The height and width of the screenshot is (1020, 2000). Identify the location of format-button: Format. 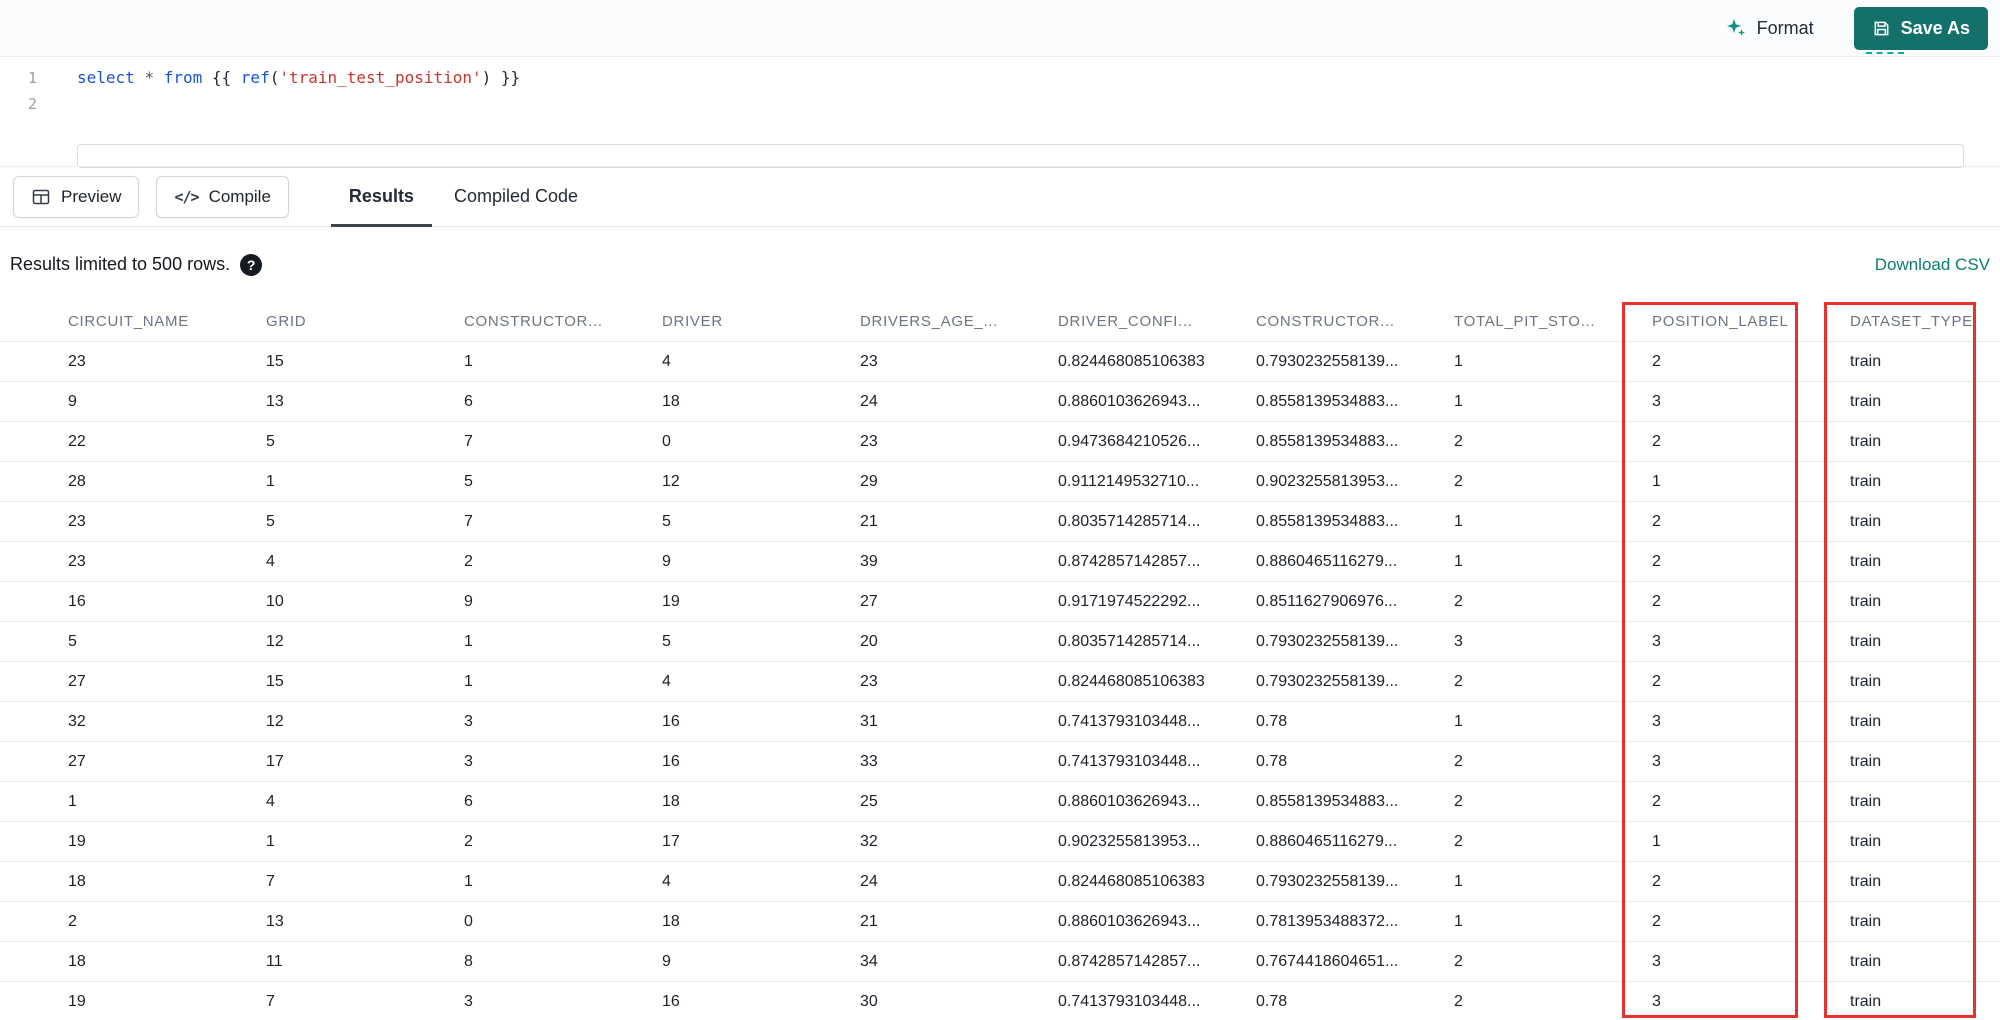
(1769, 28).